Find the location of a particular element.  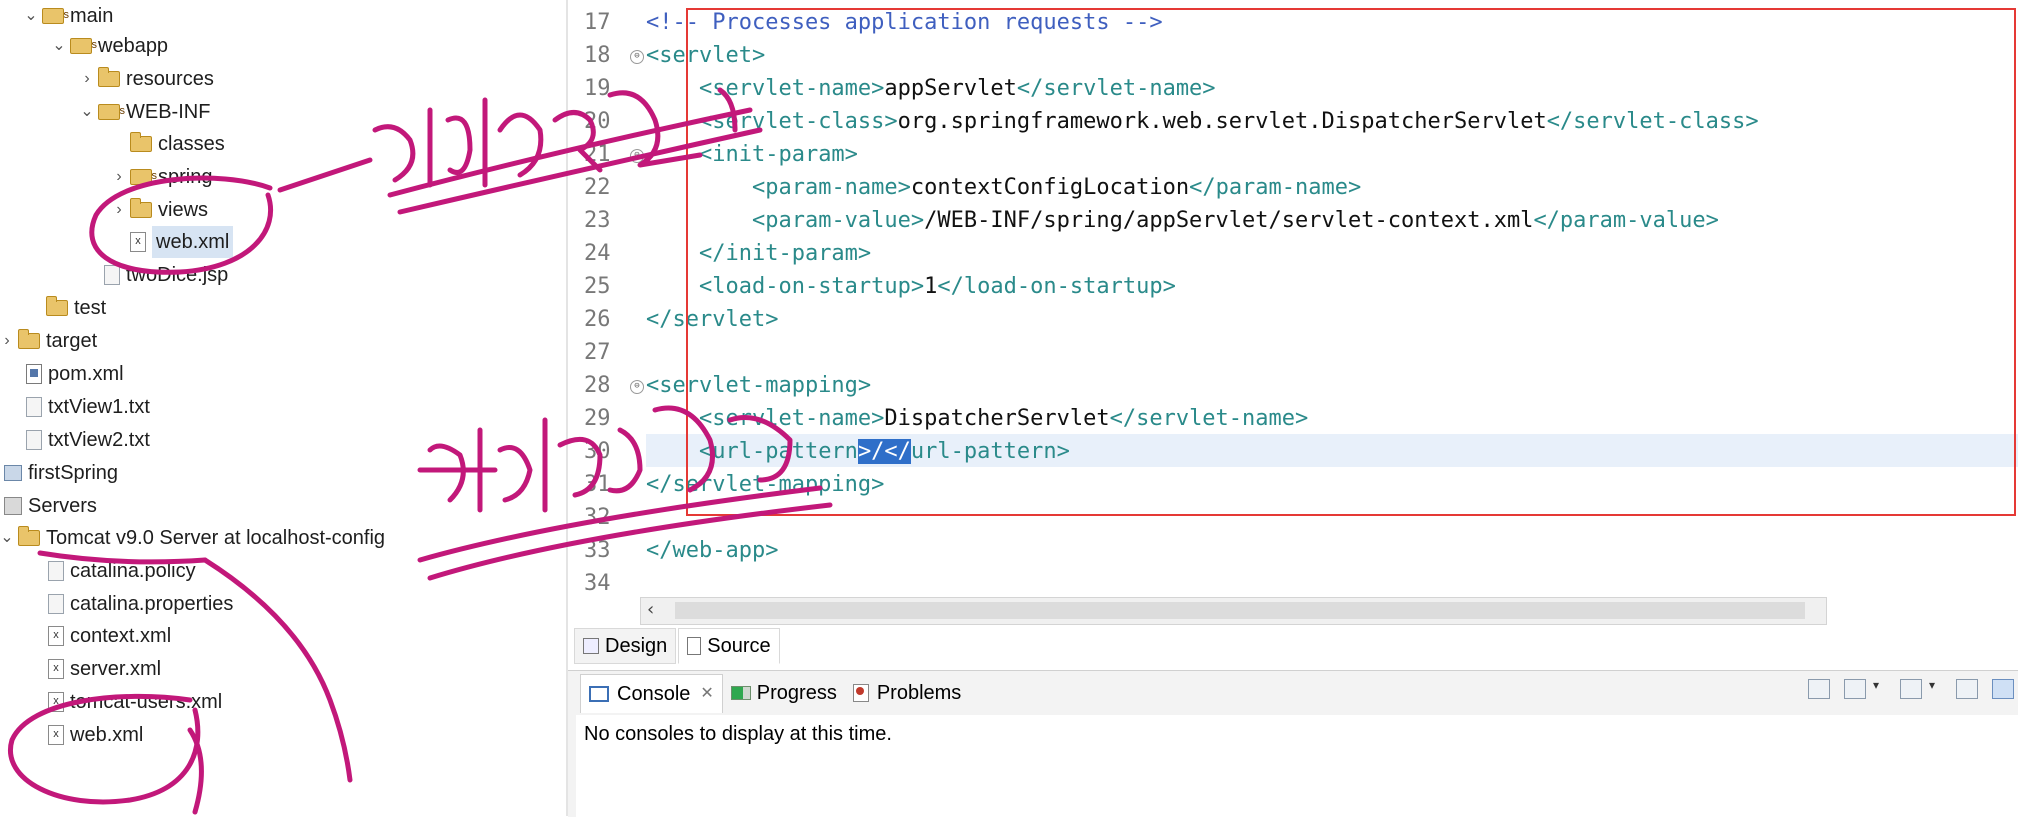

tree-item-classes: classes is located at coordinates (166, 144).